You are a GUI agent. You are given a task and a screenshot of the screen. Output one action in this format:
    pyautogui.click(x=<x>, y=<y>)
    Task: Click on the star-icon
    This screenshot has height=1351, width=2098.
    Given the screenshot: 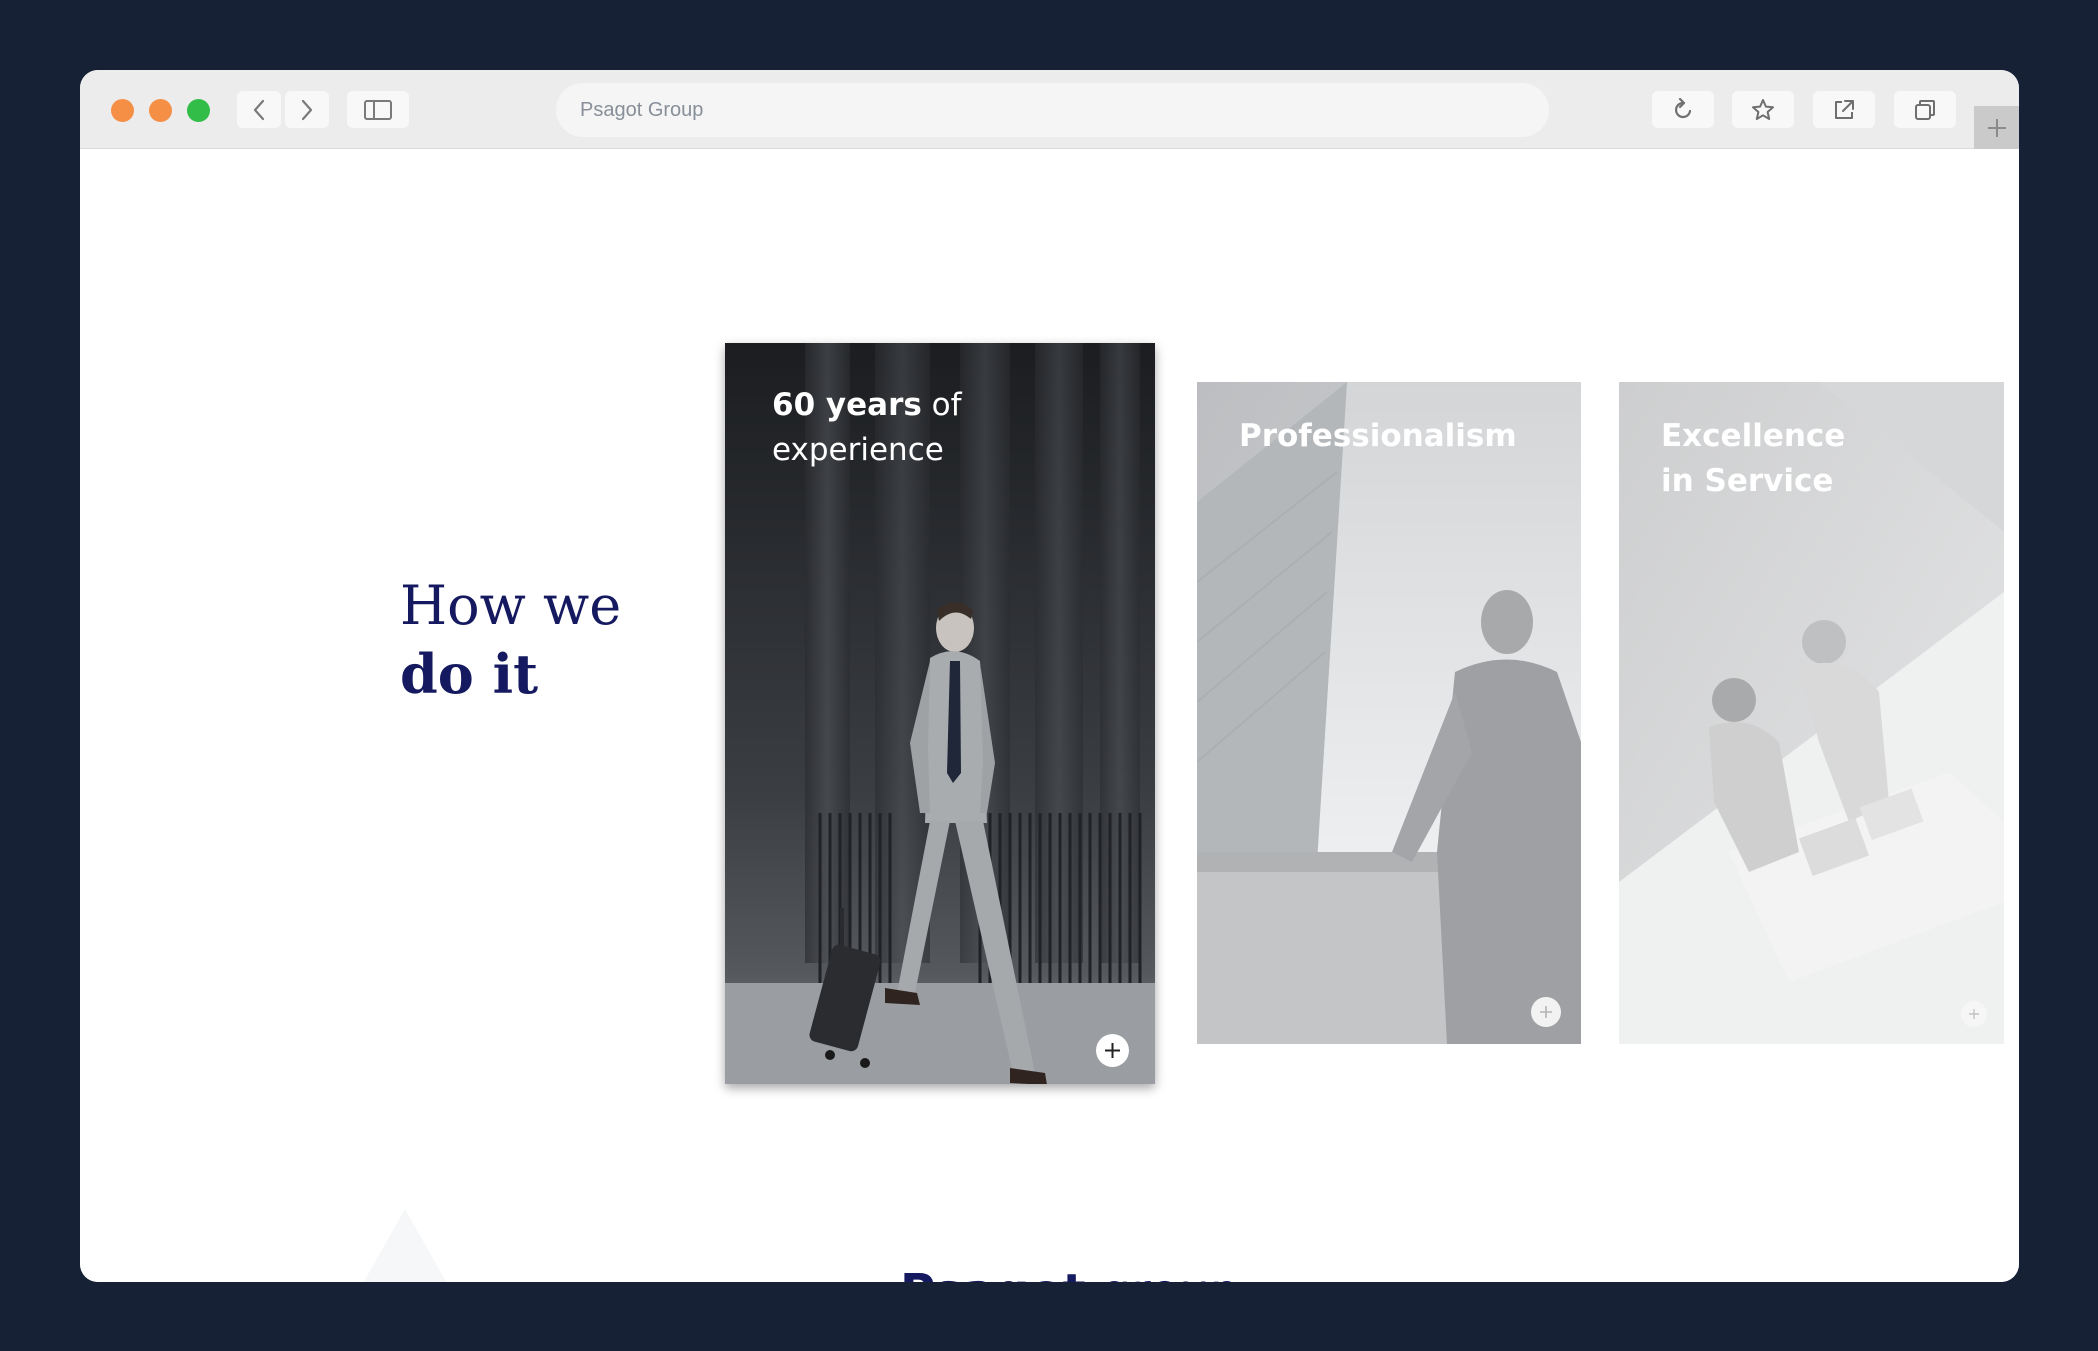 What is the action you would take?
    pyautogui.click(x=1763, y=109)
    